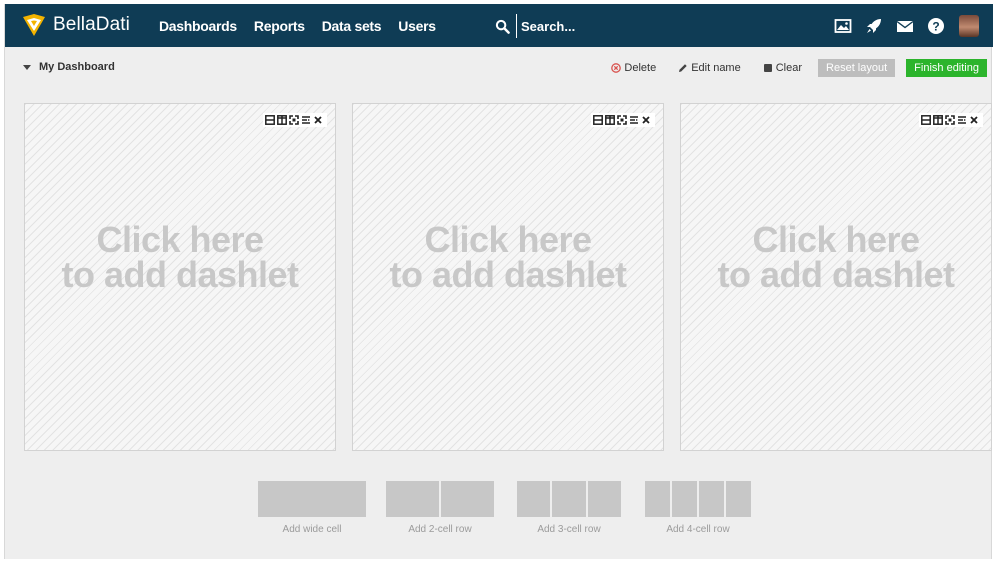 This screenshot has width=996, height=563. I want to click on wide-cell-preview, so click(312, 499).